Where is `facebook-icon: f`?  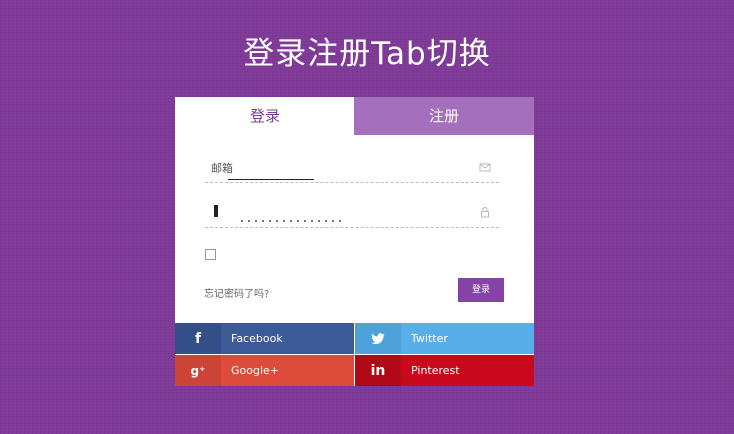
facebook-icon: f is located at coordinates (198, 338).